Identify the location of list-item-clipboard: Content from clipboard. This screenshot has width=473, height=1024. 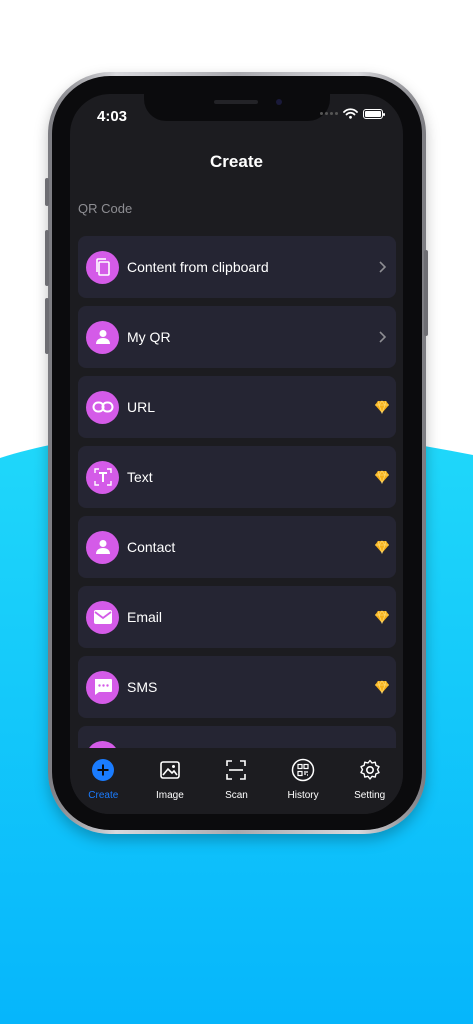
(237, 267).